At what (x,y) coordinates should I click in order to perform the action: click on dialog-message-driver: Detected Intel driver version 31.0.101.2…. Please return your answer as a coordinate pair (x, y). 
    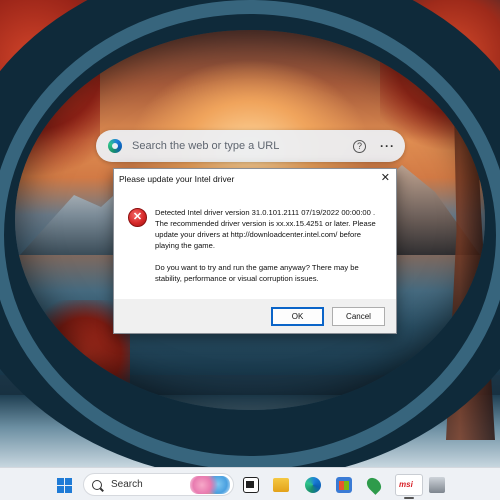
    Looking at the image, I should click on (265, 229).